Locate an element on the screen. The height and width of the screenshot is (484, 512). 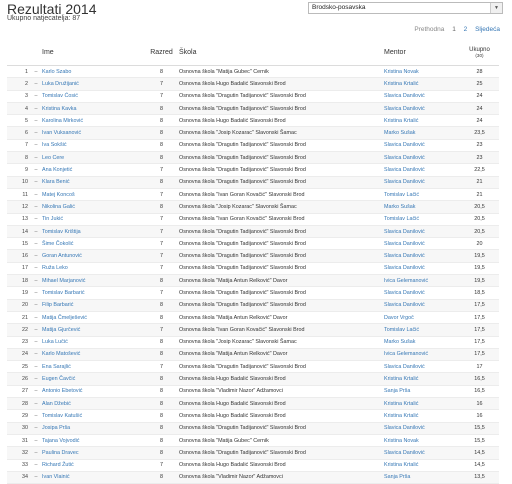
row-name: Josipa Prša is located at coordinates (93, 428).